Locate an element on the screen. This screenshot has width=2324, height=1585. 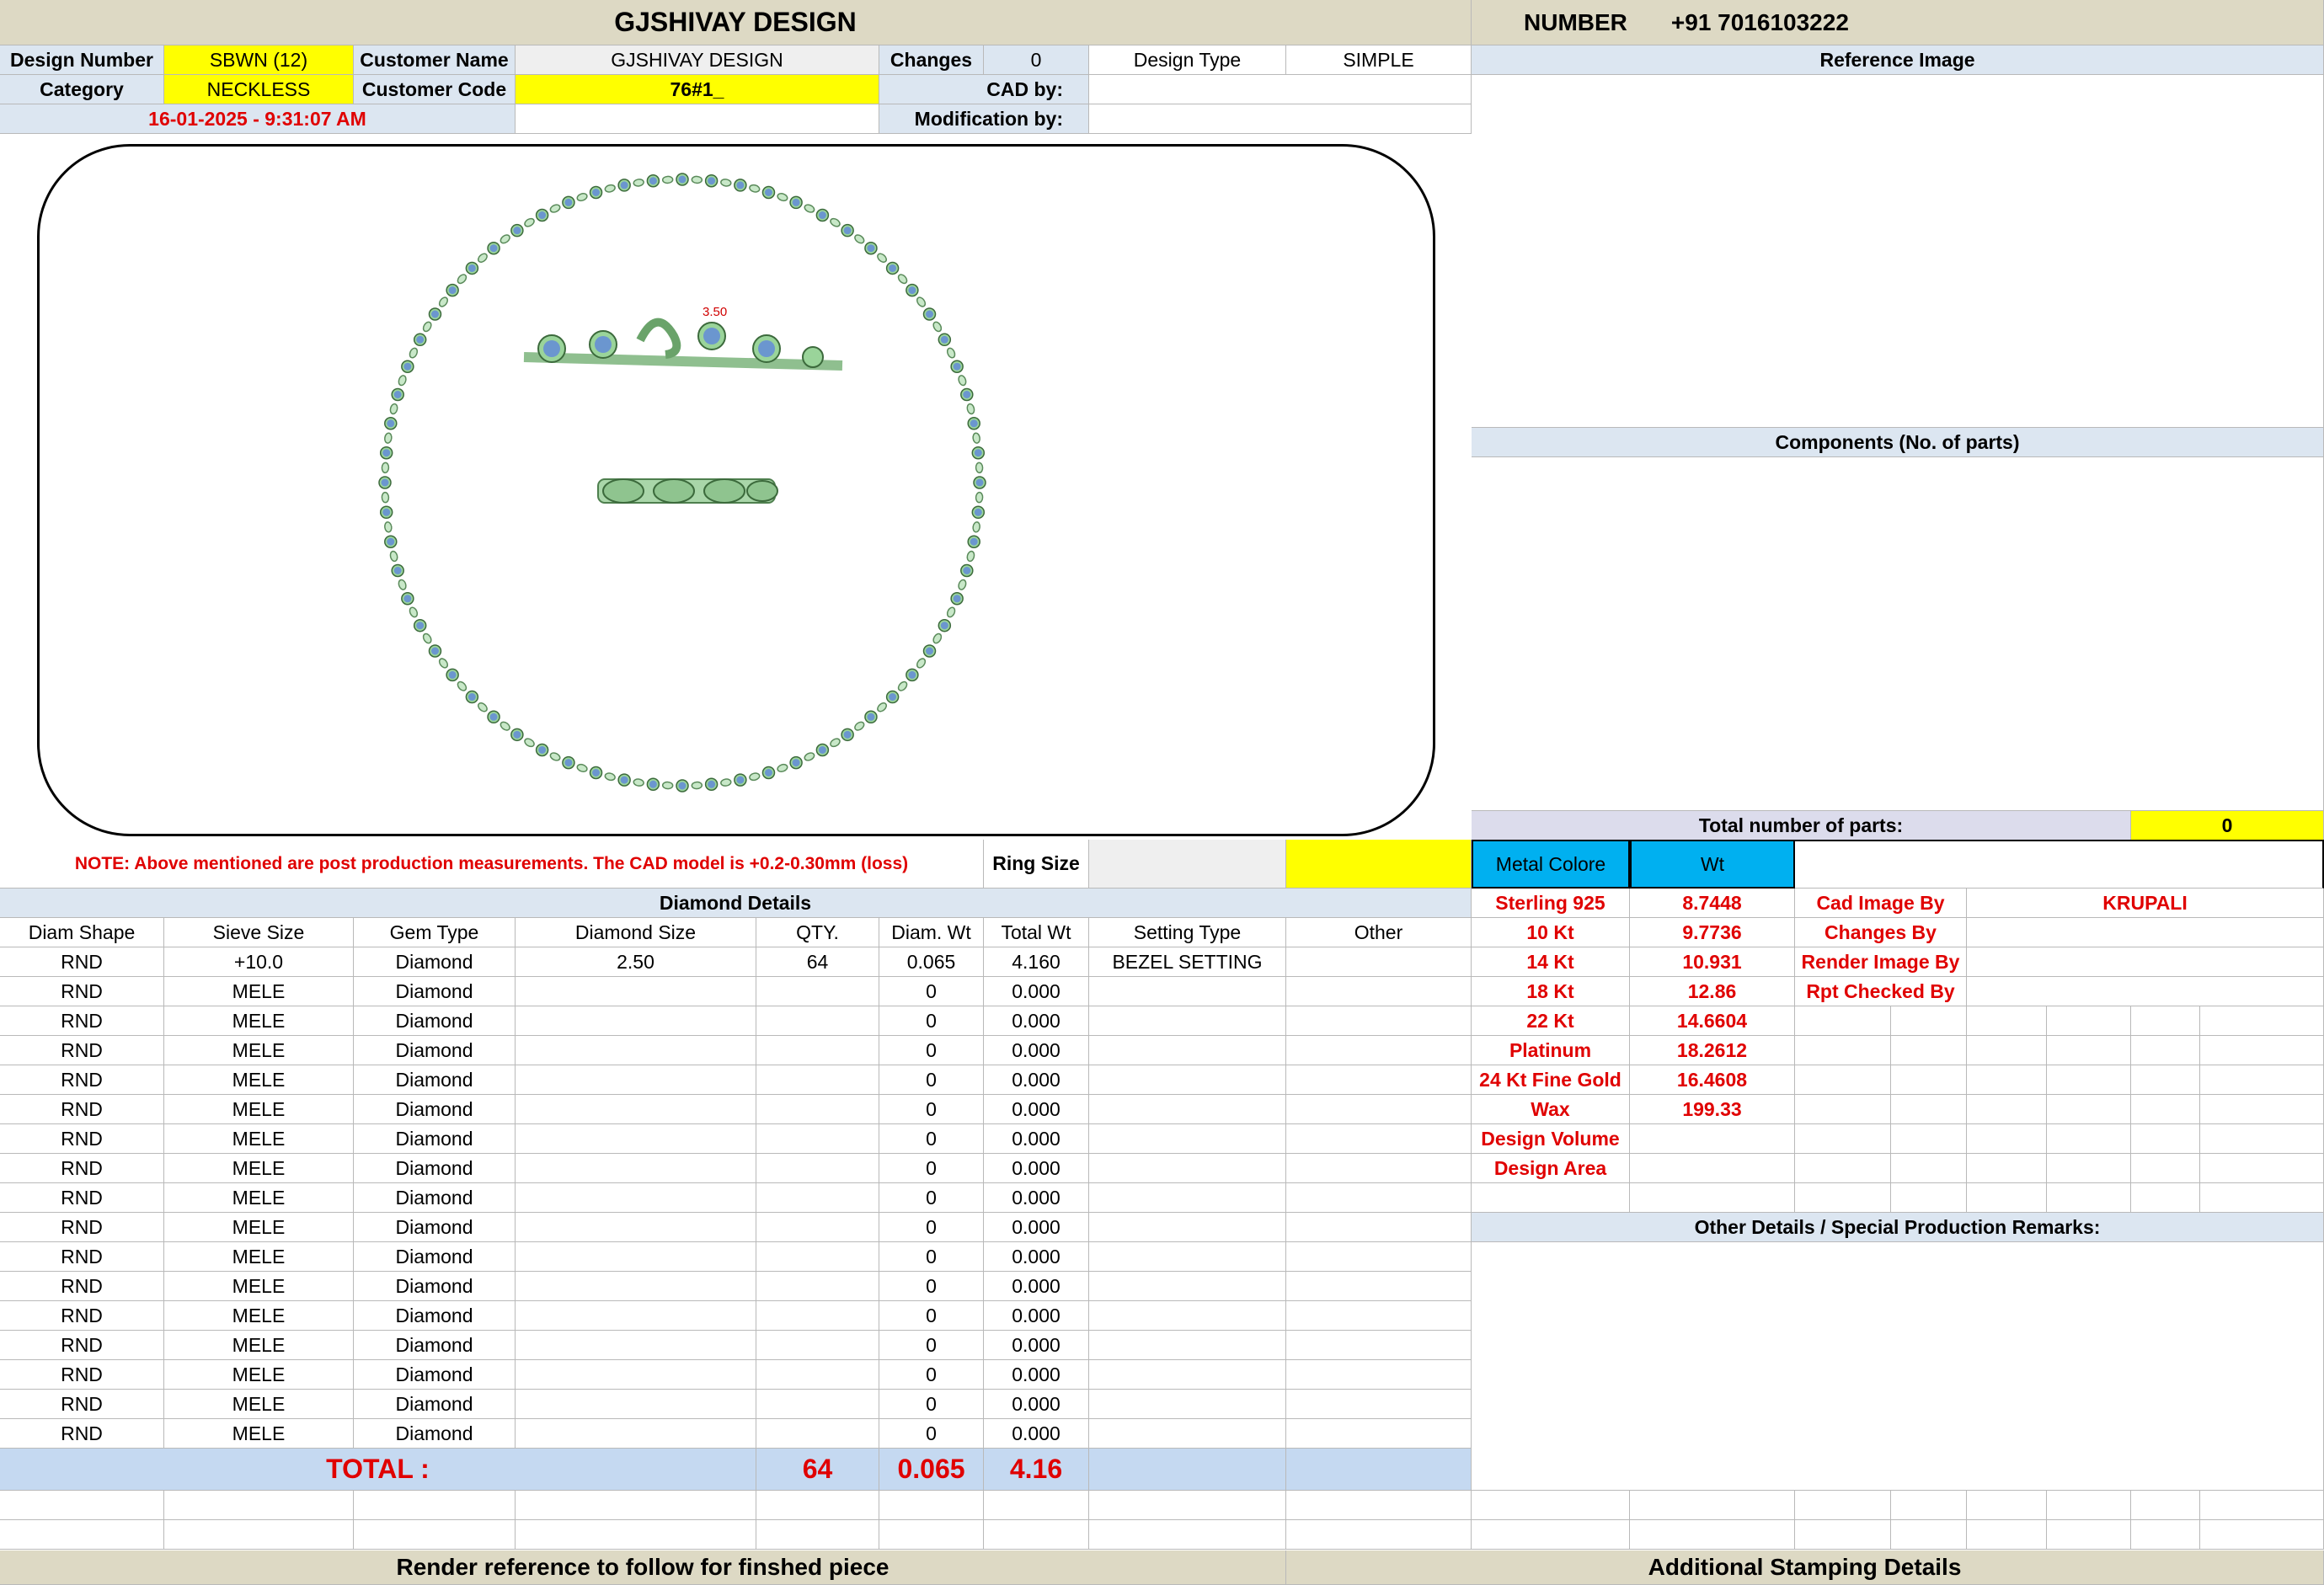
ring-size-highlight is located at coordinates (1379, 864).